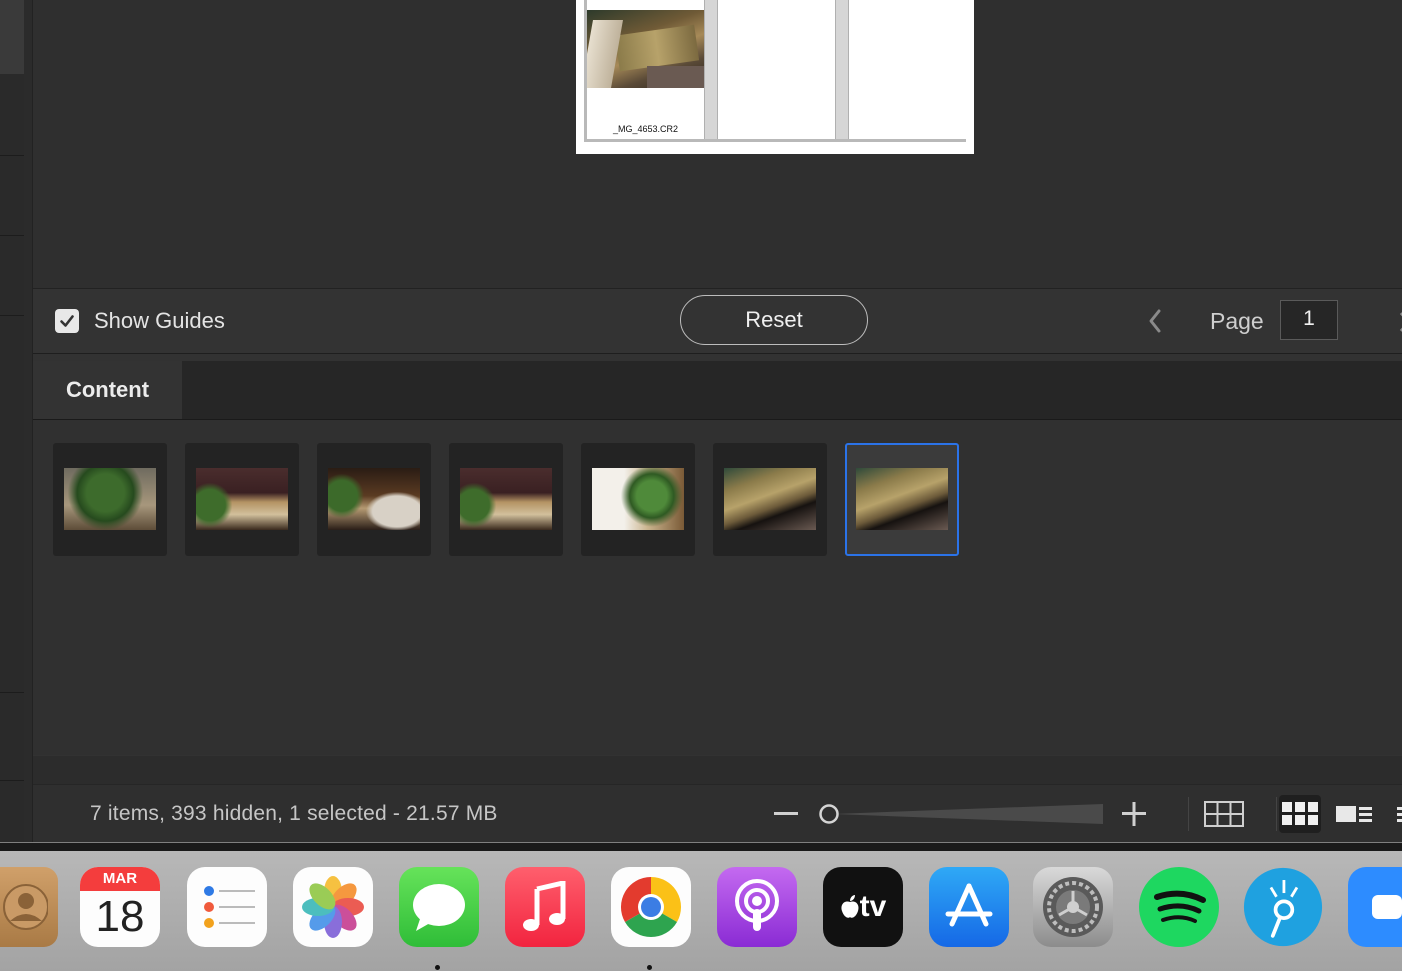 This screenshot has width=1402, height=971. I want to click on contact-sheet-page: _MG_4653.CR2, so click(775, 77).